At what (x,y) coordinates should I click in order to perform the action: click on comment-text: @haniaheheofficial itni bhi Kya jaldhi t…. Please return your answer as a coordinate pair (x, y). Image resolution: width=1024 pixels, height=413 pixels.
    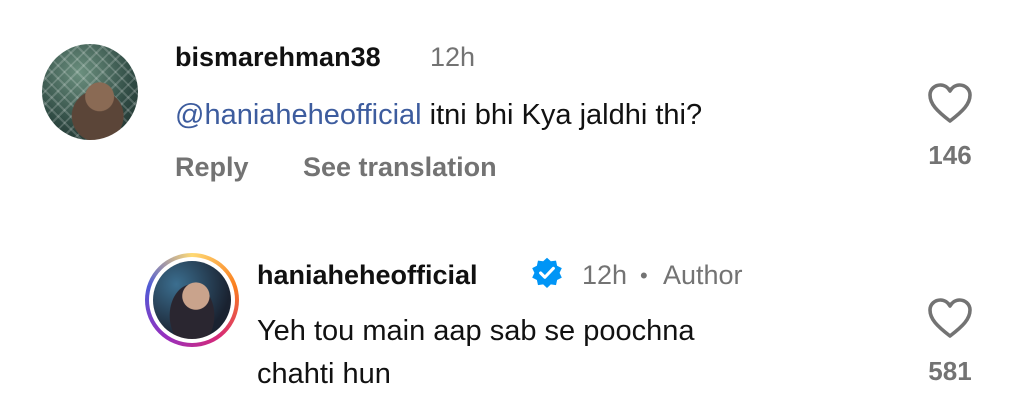
    Looking at the image, I should click on (438, 115).